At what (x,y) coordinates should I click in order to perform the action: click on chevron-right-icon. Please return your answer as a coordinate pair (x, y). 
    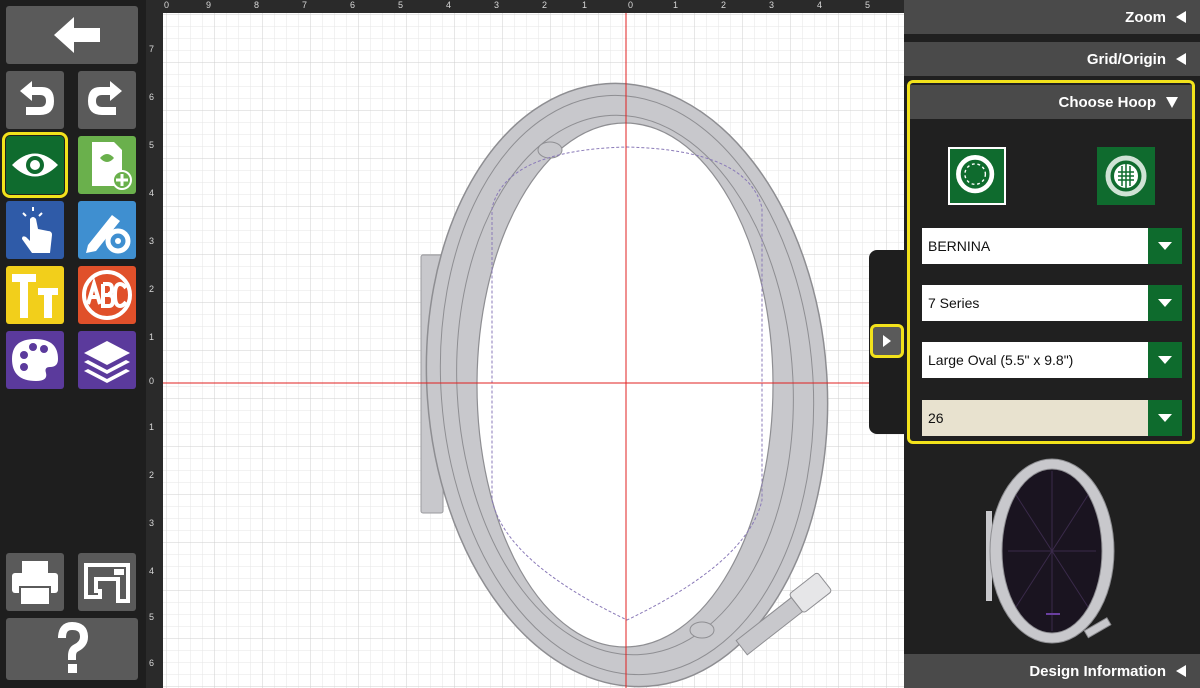
    Looking at the image, I should click on (887, 341).